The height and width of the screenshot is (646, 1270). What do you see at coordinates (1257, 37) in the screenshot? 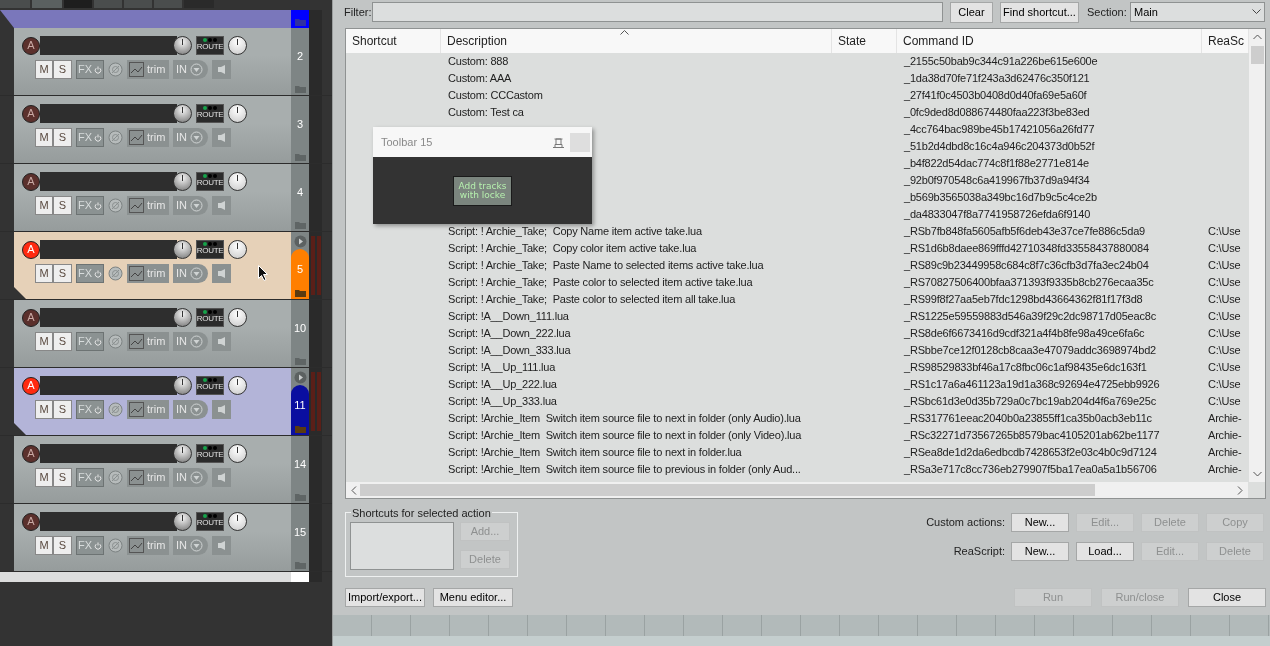
I see `scroll-up-icon` at bounding box center [1257, 37].